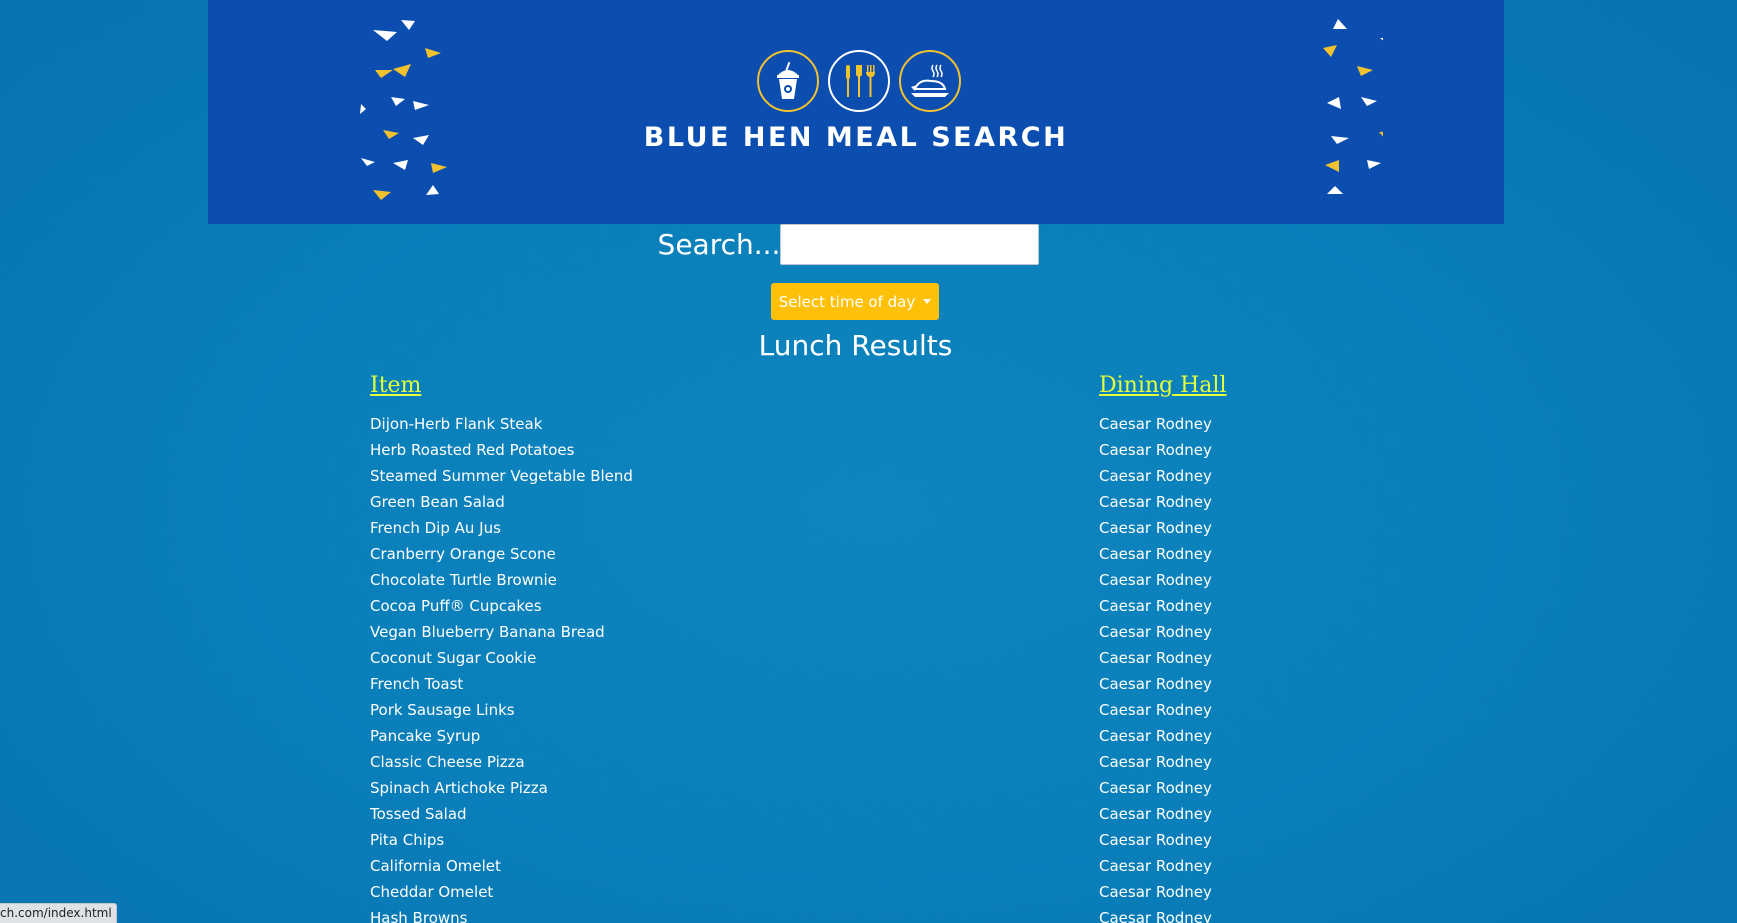 The image size is (1737, 923). I want to click on time-of-day-dropdown-label: Select time of day, so click(847, 301).